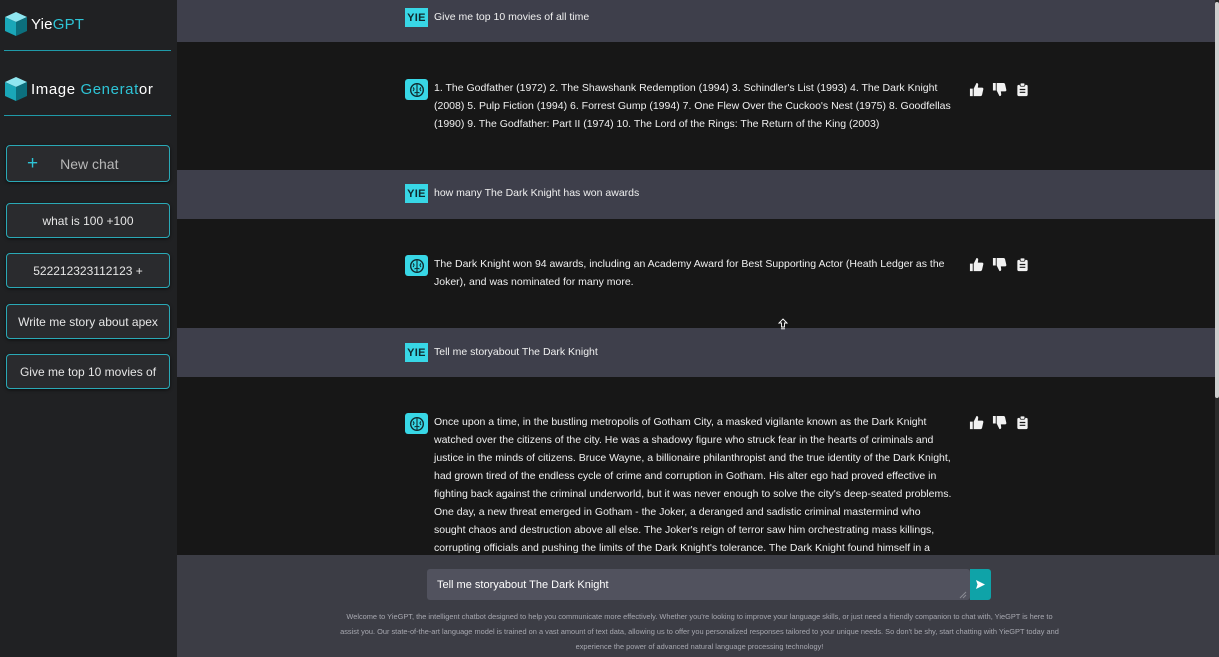 The width and height of the screenshot is (1219, 657). I want to click on send-icon, so click(980, 584).